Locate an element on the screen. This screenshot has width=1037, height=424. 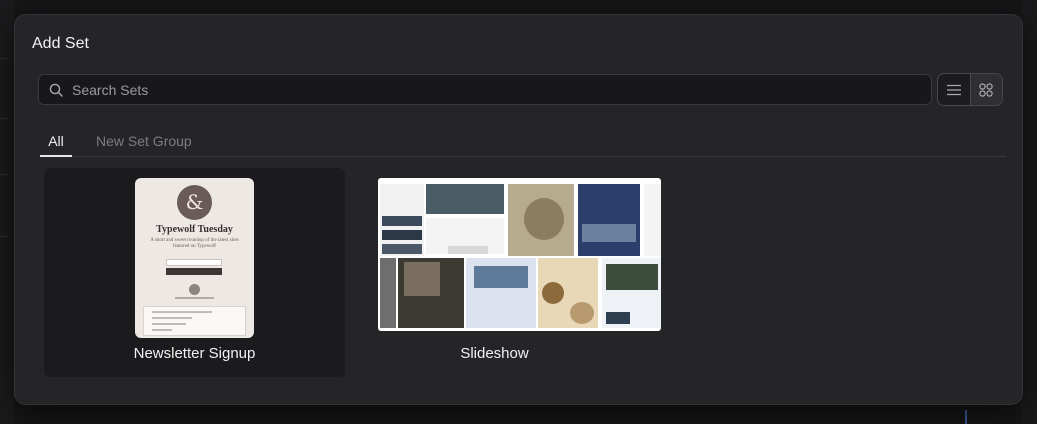
dialog-title: Add Set is located at coordinates (60, 43).